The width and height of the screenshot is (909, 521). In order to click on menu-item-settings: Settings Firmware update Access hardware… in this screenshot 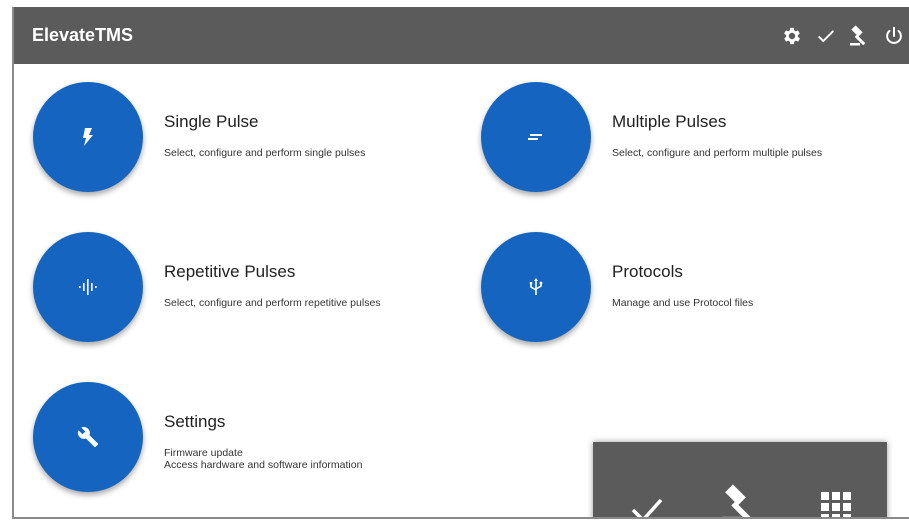, I will do `click(224, 434)`.